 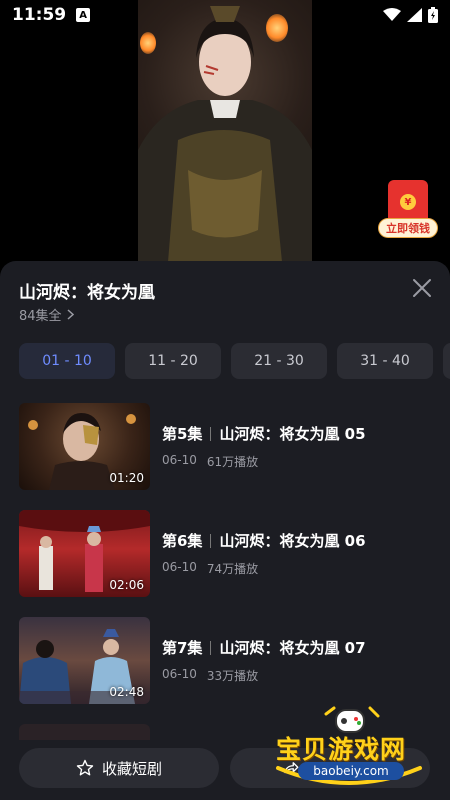 I want to click on chevron-right-icon, so click(x=70, y=314).